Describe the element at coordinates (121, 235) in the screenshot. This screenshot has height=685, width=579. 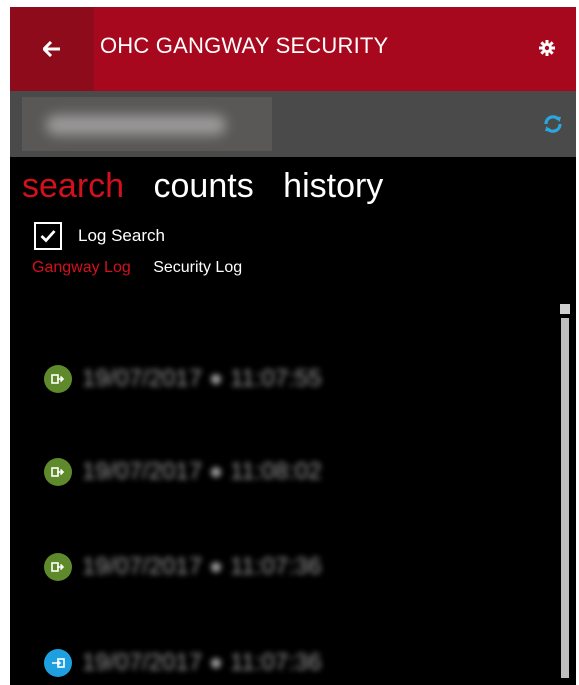
I see `log-search-label: Log Search` at that location.